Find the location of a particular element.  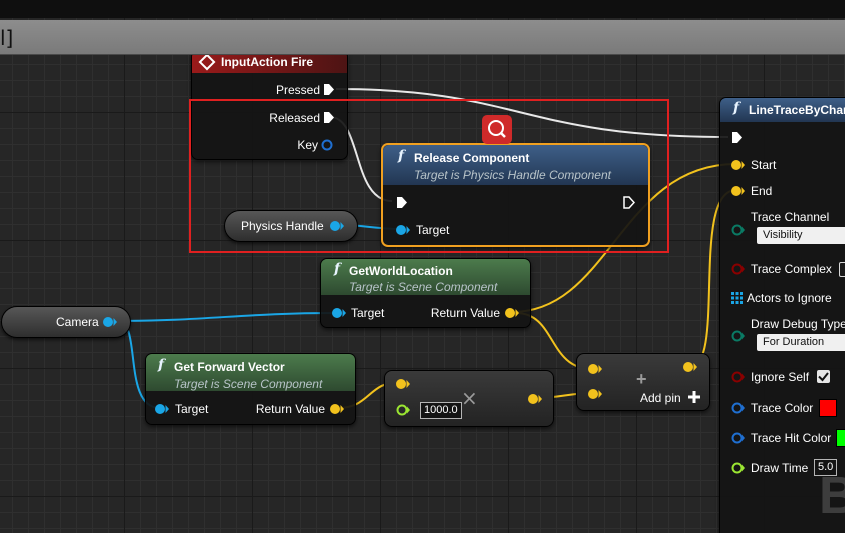

trace-color-struct-pin is located at coordinates (738, 408).